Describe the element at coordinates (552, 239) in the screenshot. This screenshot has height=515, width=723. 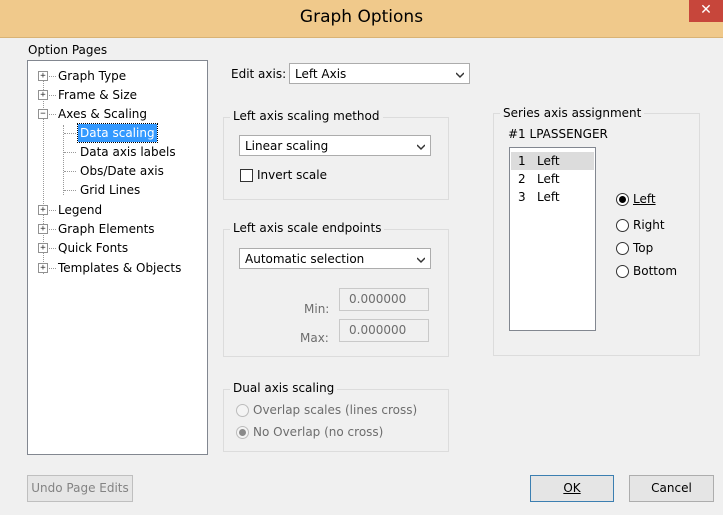
I see `series-list: 1 Left 2 Left 3 Left` at that location.